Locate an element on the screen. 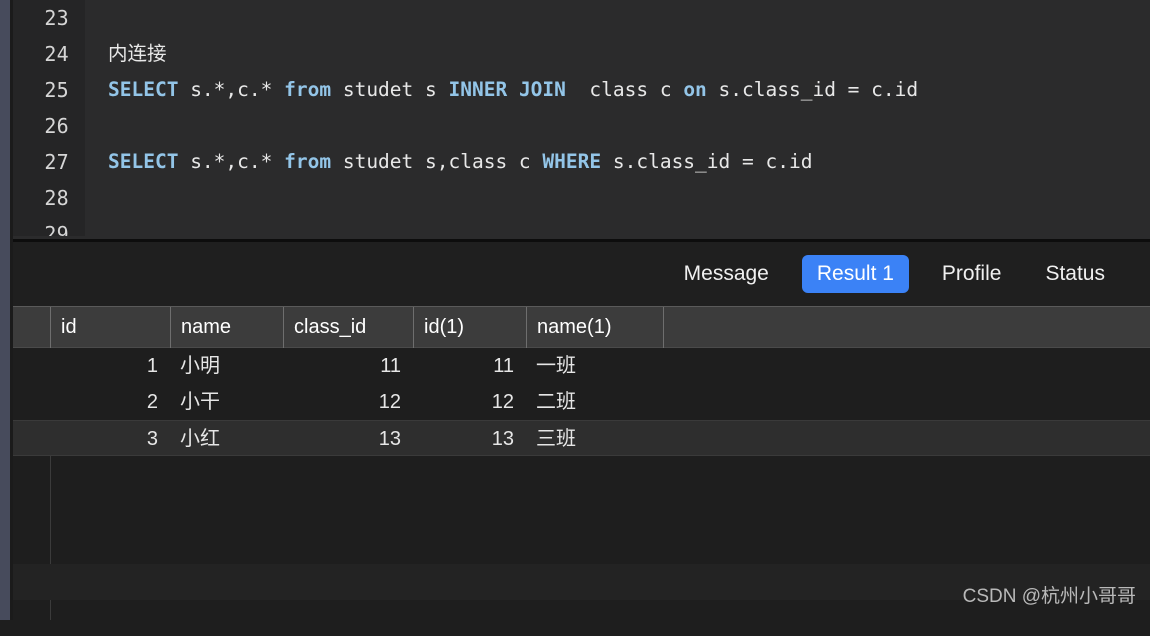  tab-result-1: Result 1 is located at coordinates (855, 274).